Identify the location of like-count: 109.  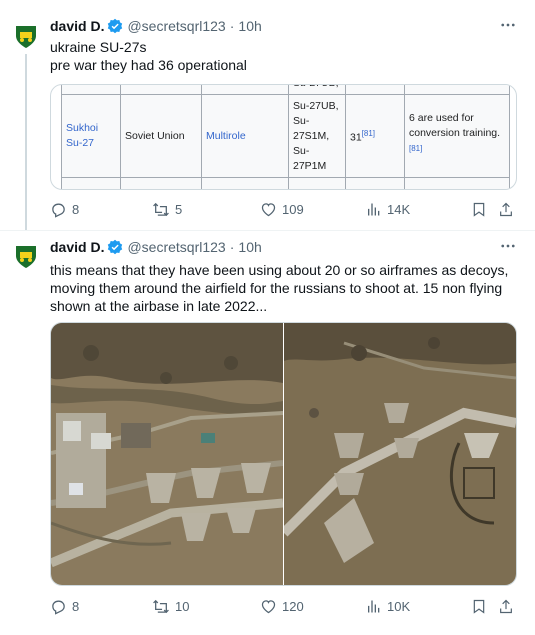
(293, 209).